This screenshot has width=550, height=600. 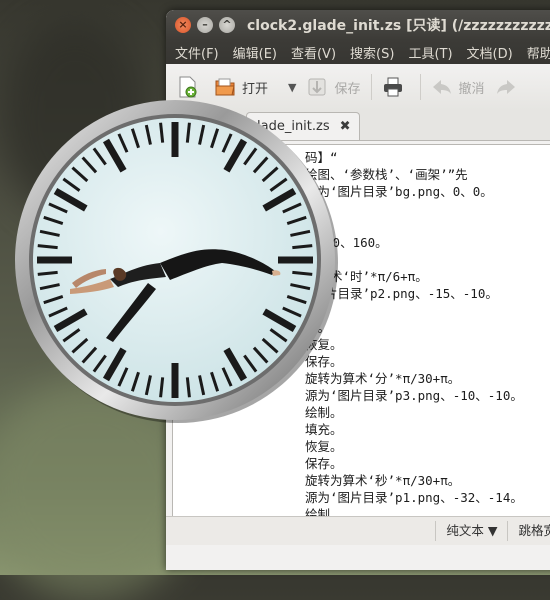 What do you see at coordinates (471, 531) in the screenshot?
I see `language-mode-selector: 纯文本 ▼` at bounding box center [471, 531].